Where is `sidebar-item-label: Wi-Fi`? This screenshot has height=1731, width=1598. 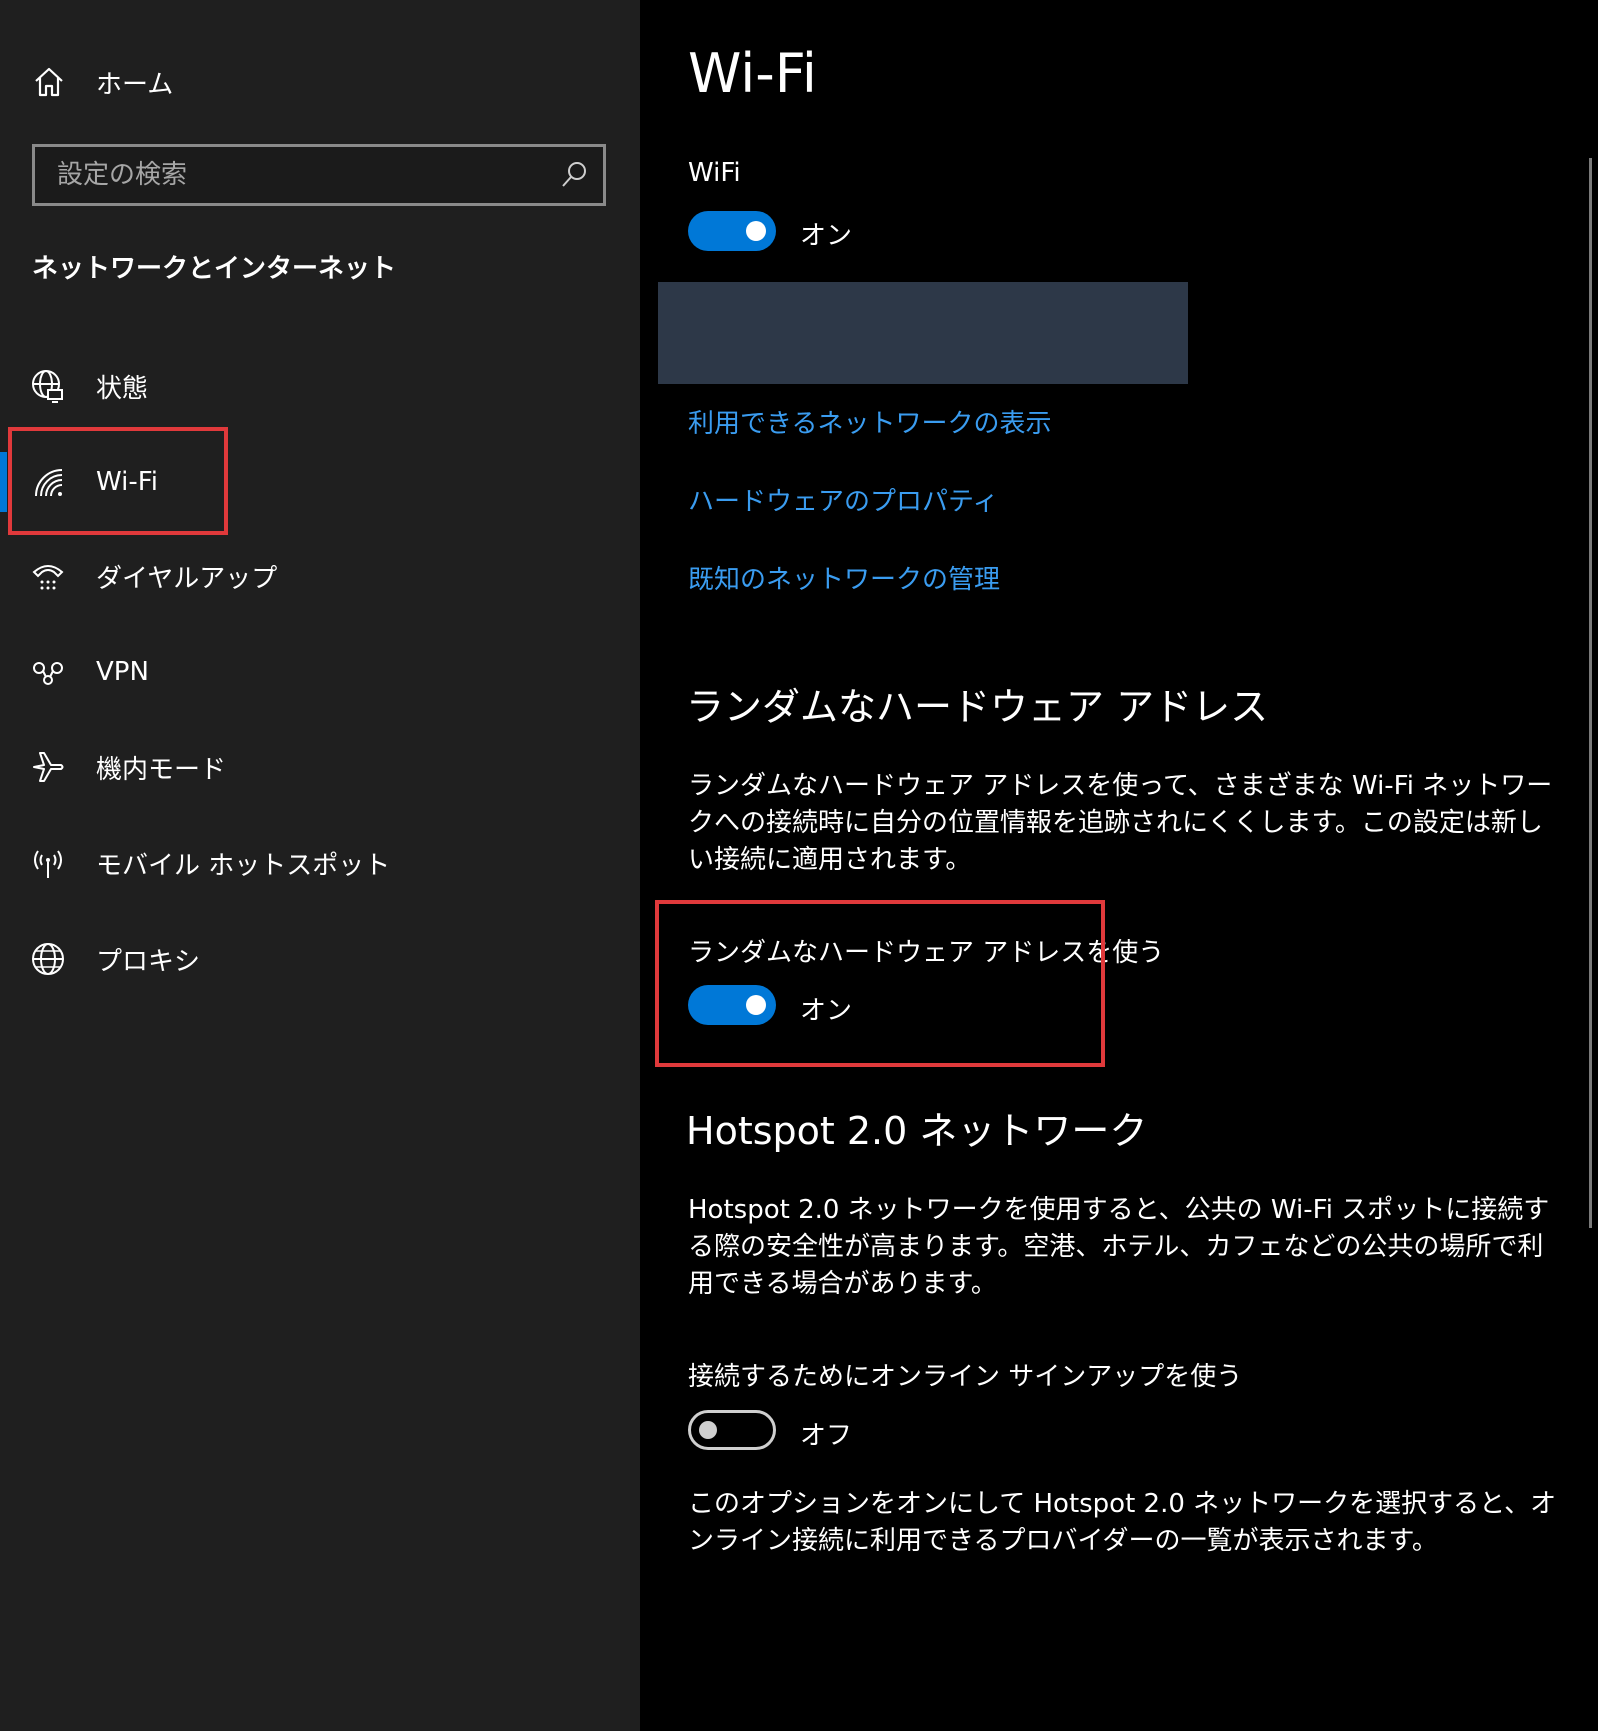 sidebar-item-label: Wi-Fi is located at coordinates (127, 482).